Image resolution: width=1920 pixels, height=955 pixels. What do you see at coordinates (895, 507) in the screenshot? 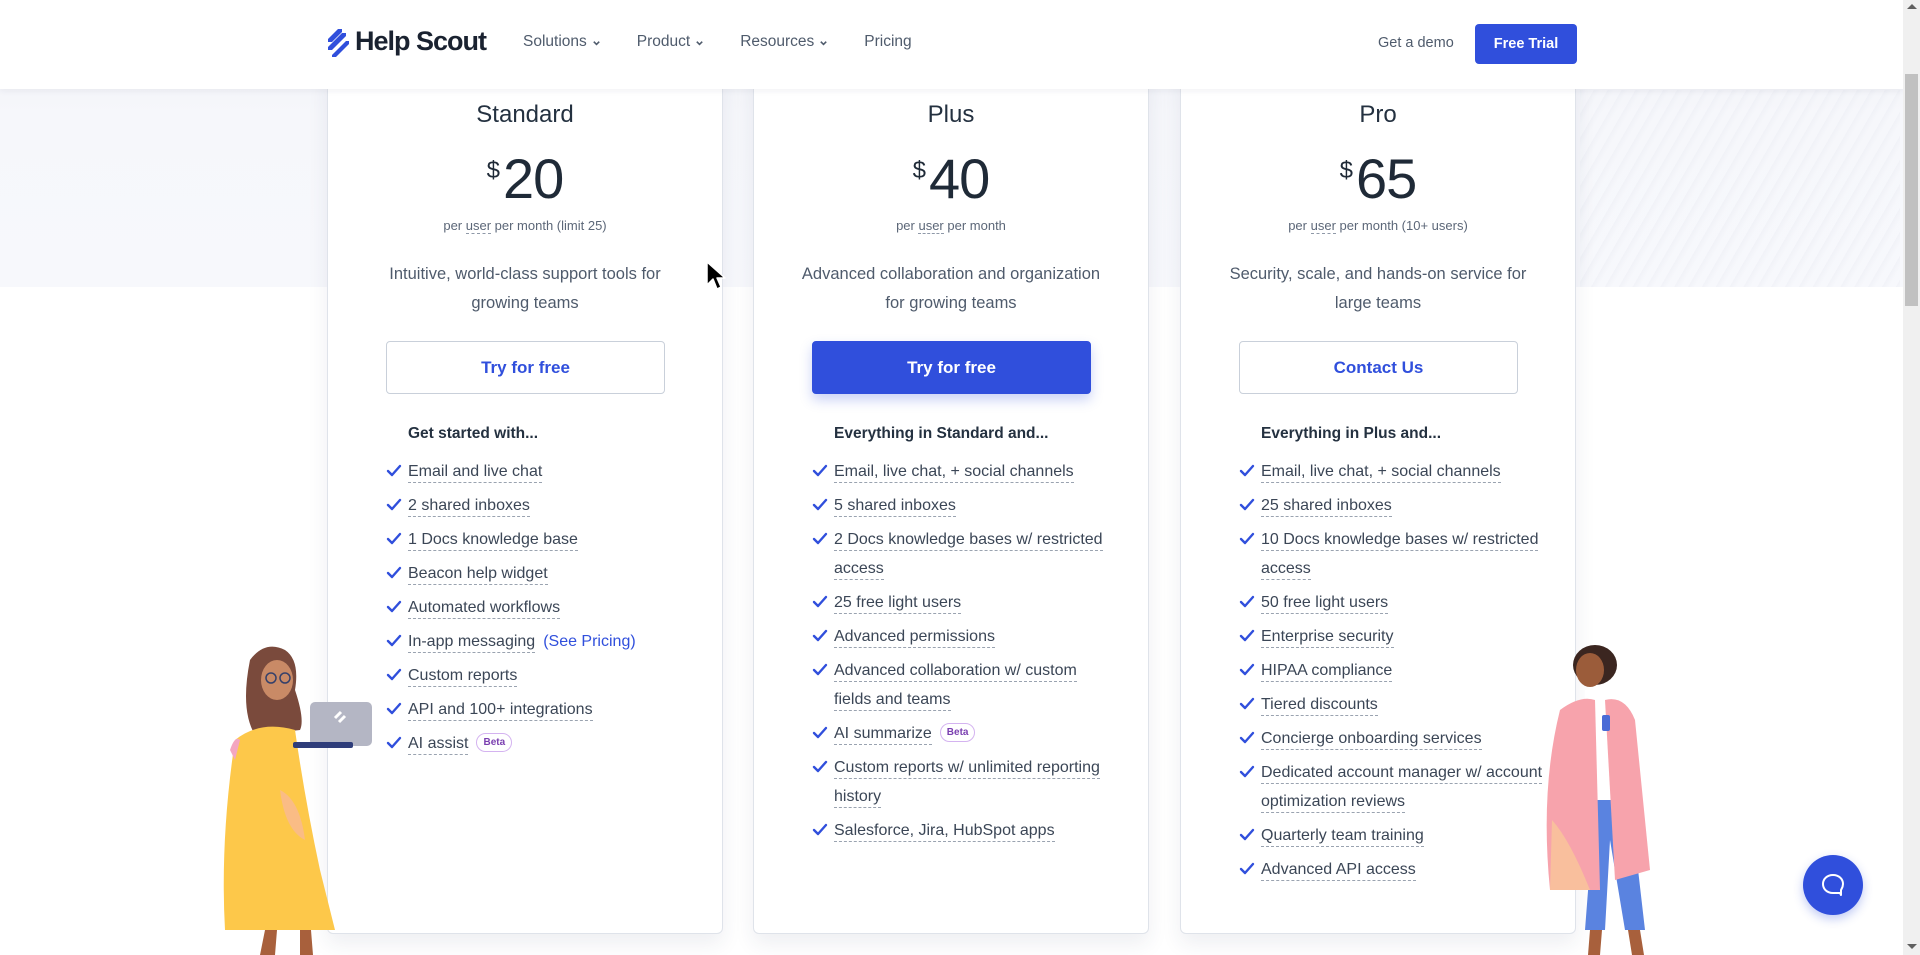
I see `feature-text: 5 shared inboxes` at bounding box center [895, 507].